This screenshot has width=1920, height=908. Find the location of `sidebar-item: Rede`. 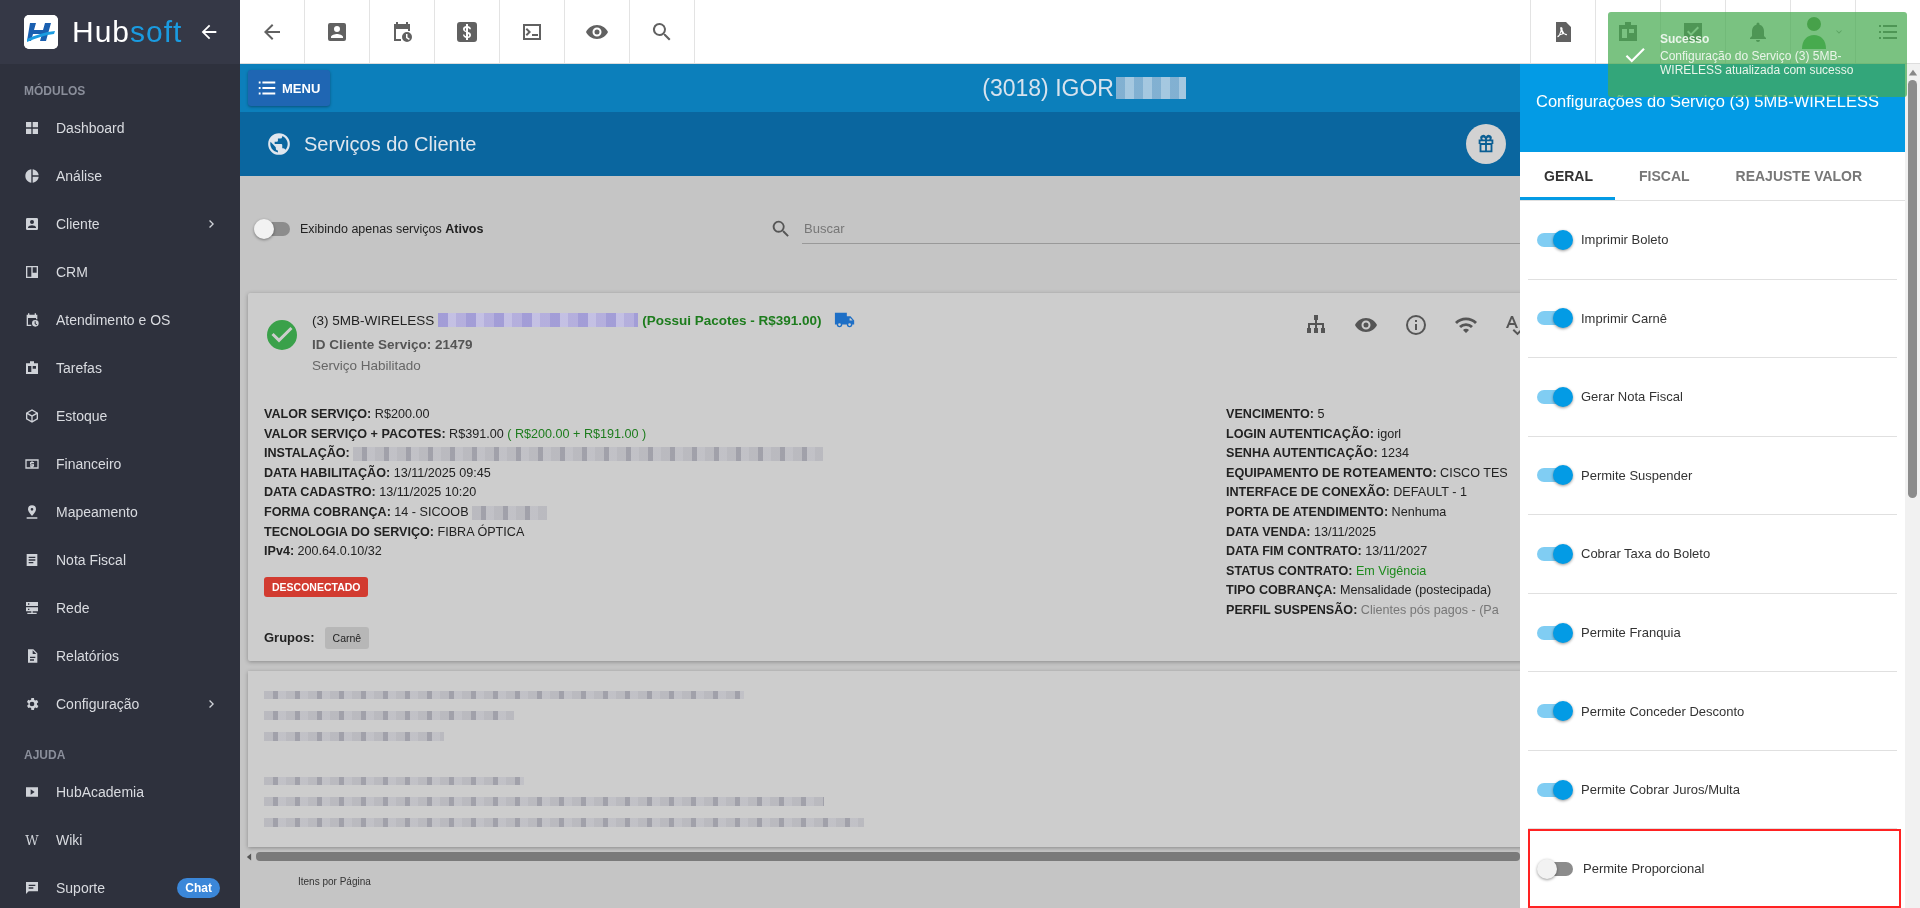

sidebar-item: Rede is located at coordinates (120, 608).